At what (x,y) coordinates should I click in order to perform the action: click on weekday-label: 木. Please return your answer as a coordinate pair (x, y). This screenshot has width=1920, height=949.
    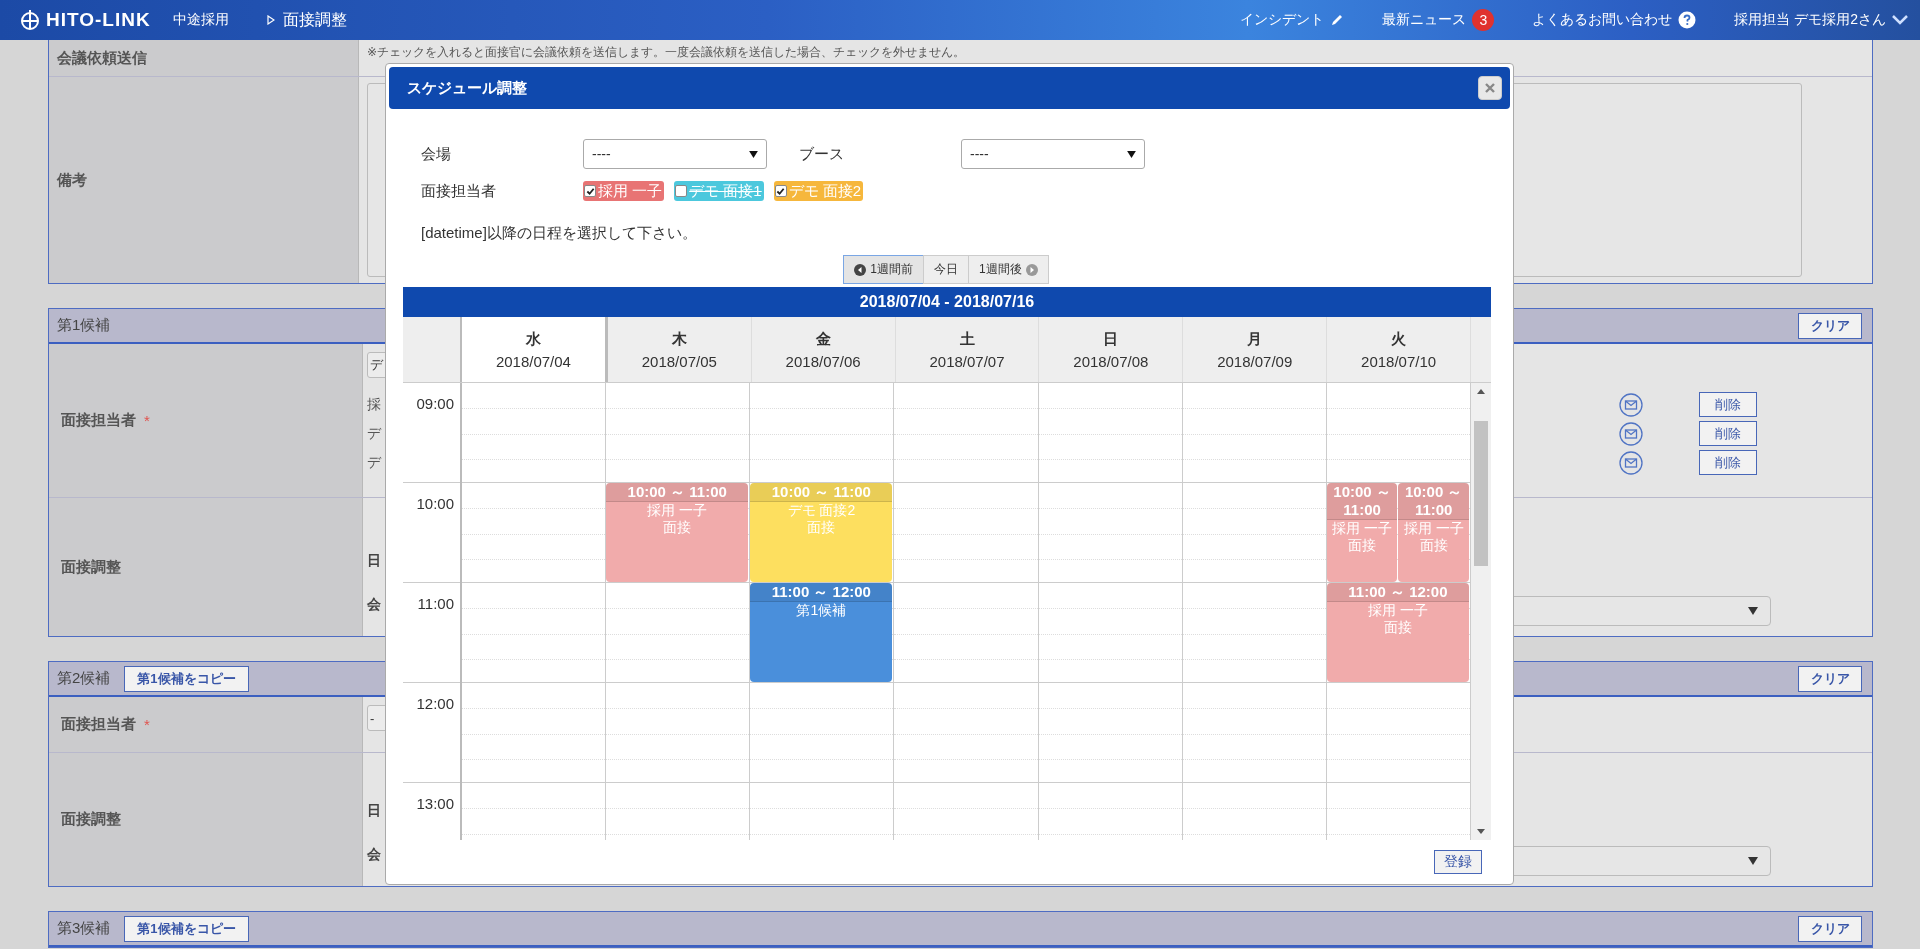
    Looking at the image, I should click on (679, 339).